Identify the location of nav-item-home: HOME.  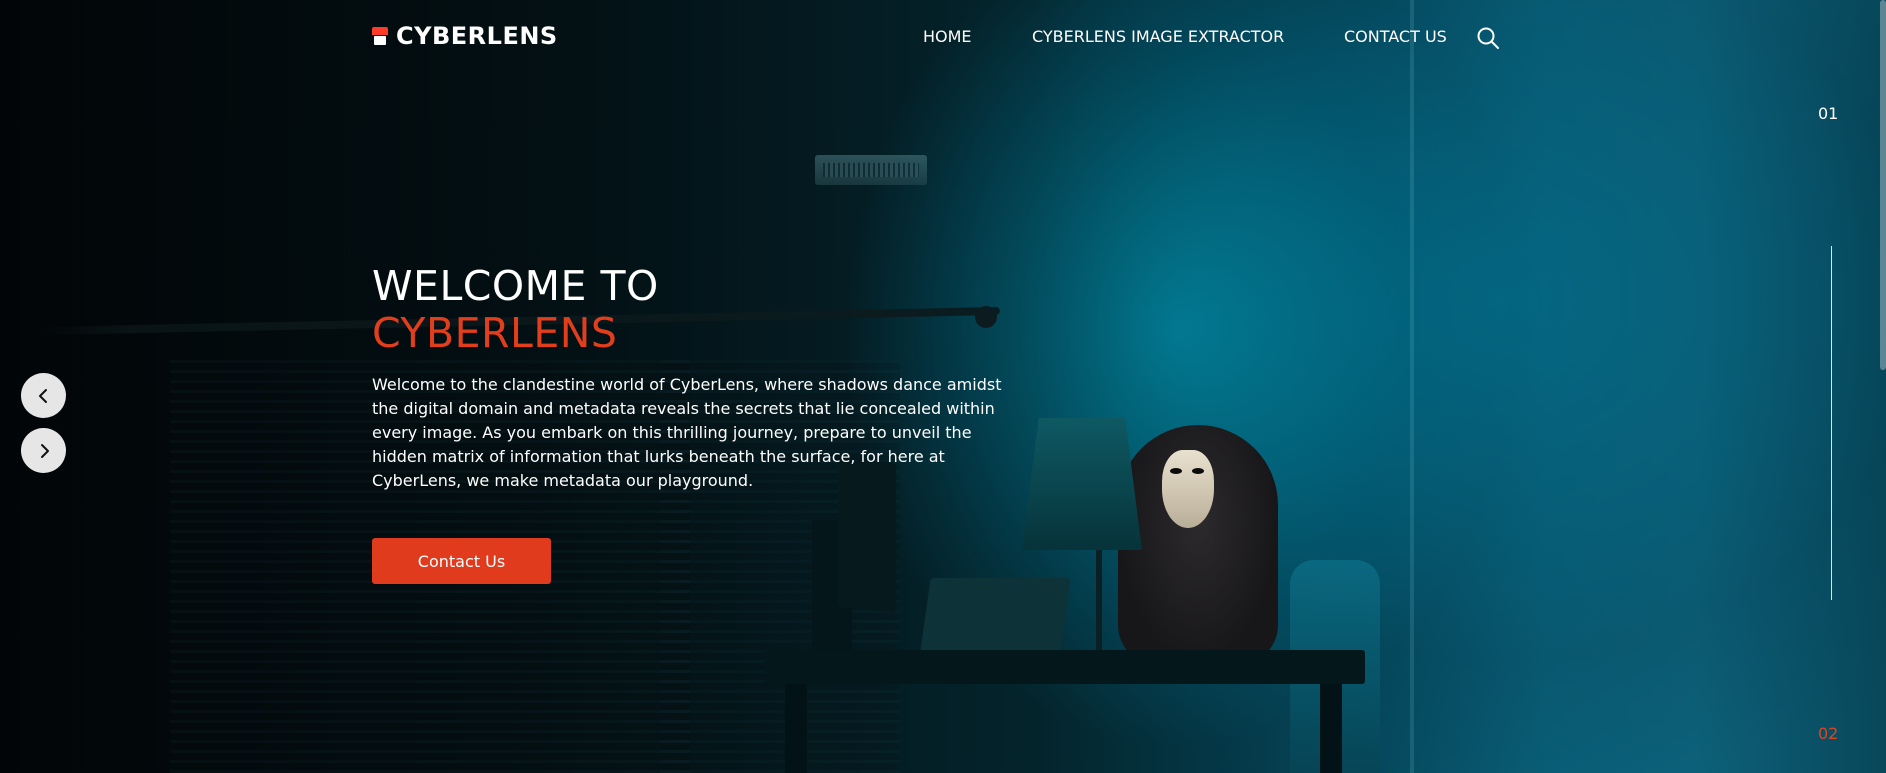
(947, 36).